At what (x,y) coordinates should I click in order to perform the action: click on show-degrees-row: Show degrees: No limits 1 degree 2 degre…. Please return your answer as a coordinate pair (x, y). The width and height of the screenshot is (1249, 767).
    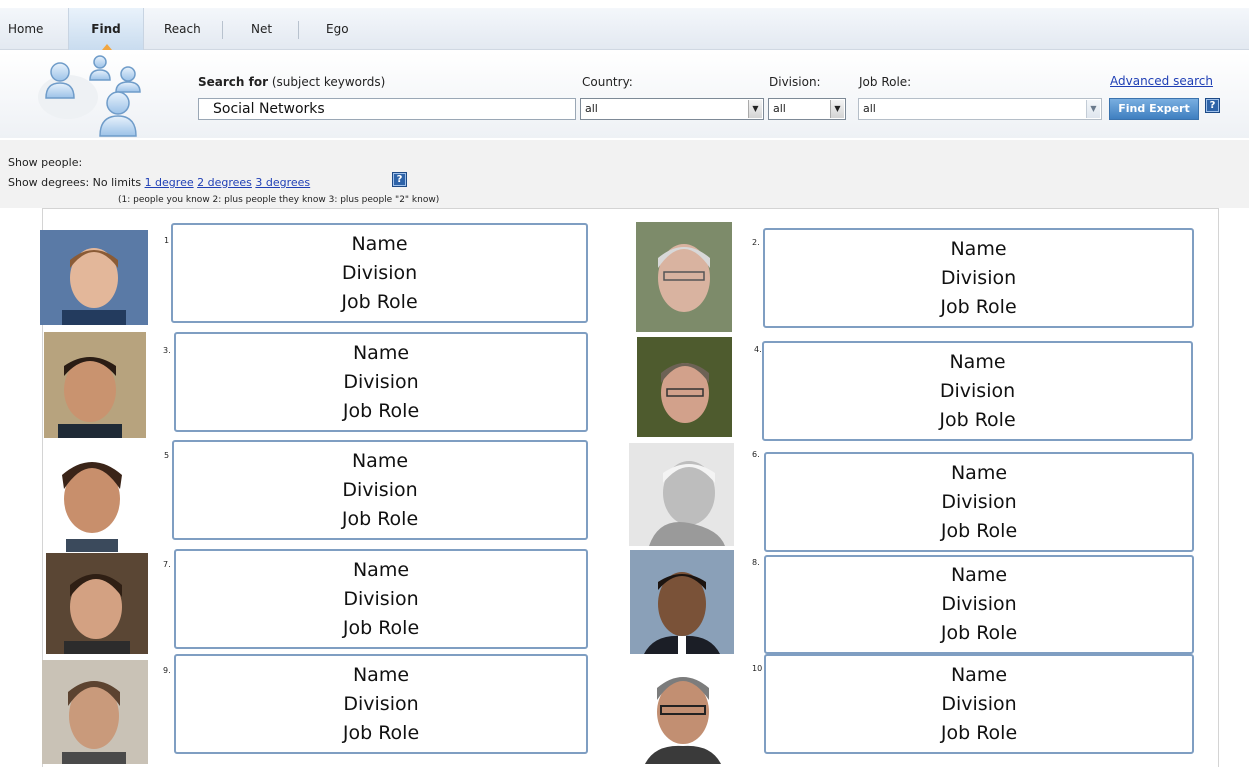
    Looking at the image, I should click on (159, 182).